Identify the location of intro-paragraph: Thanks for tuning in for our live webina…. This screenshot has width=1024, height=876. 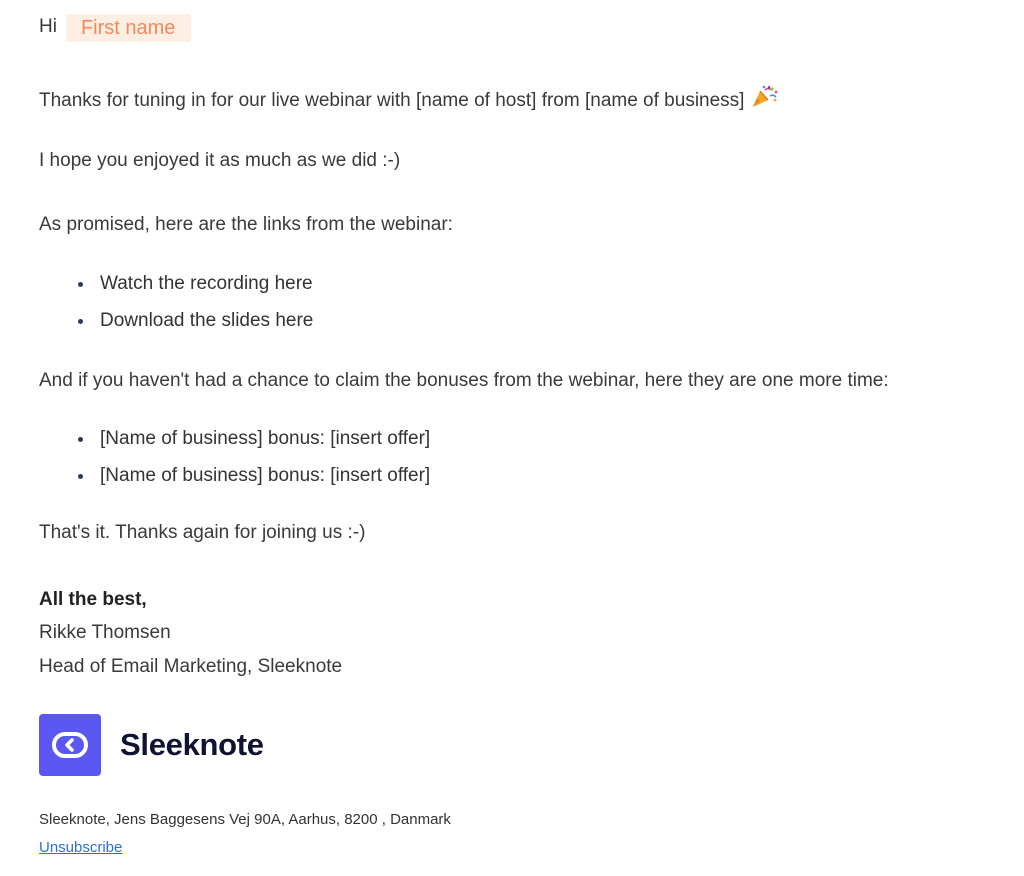
(409, 100).